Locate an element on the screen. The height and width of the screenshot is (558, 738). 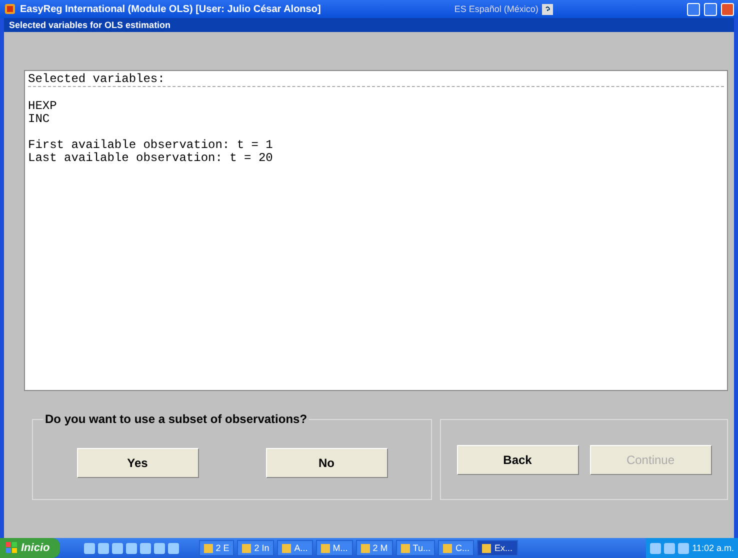
output-line: HEXP is located at coordinates (43, 106).